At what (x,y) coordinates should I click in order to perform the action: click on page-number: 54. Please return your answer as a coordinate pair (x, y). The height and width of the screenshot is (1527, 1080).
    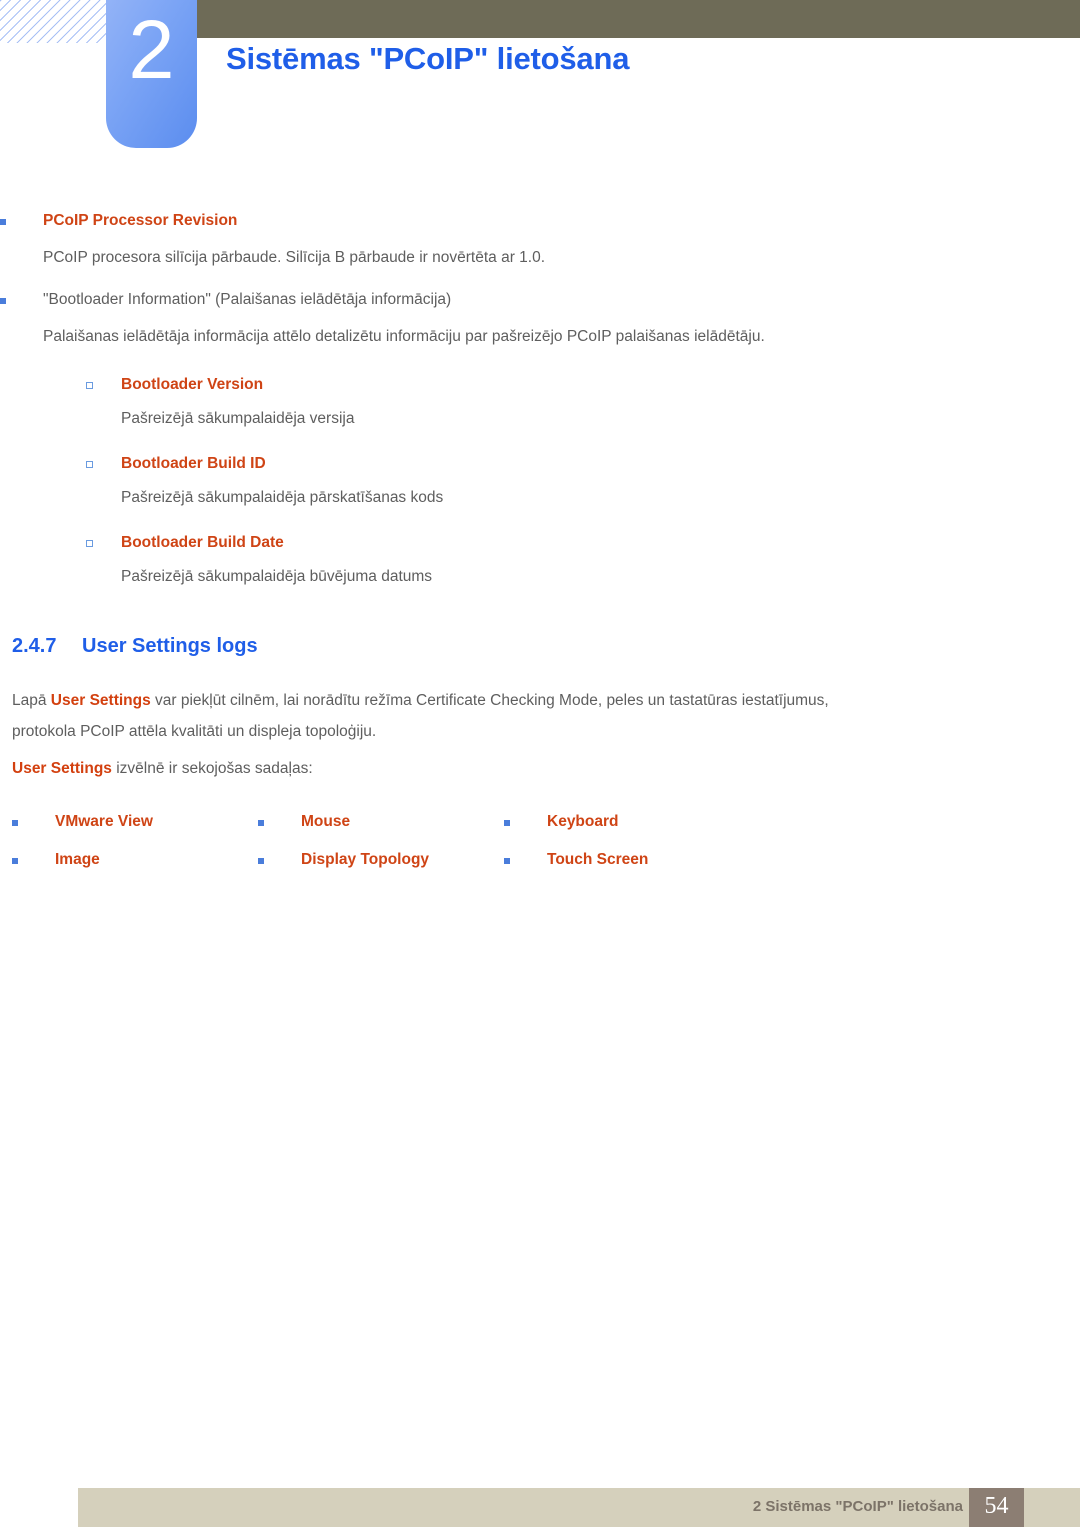
    Looking at the image, I should click on (996, 1506).